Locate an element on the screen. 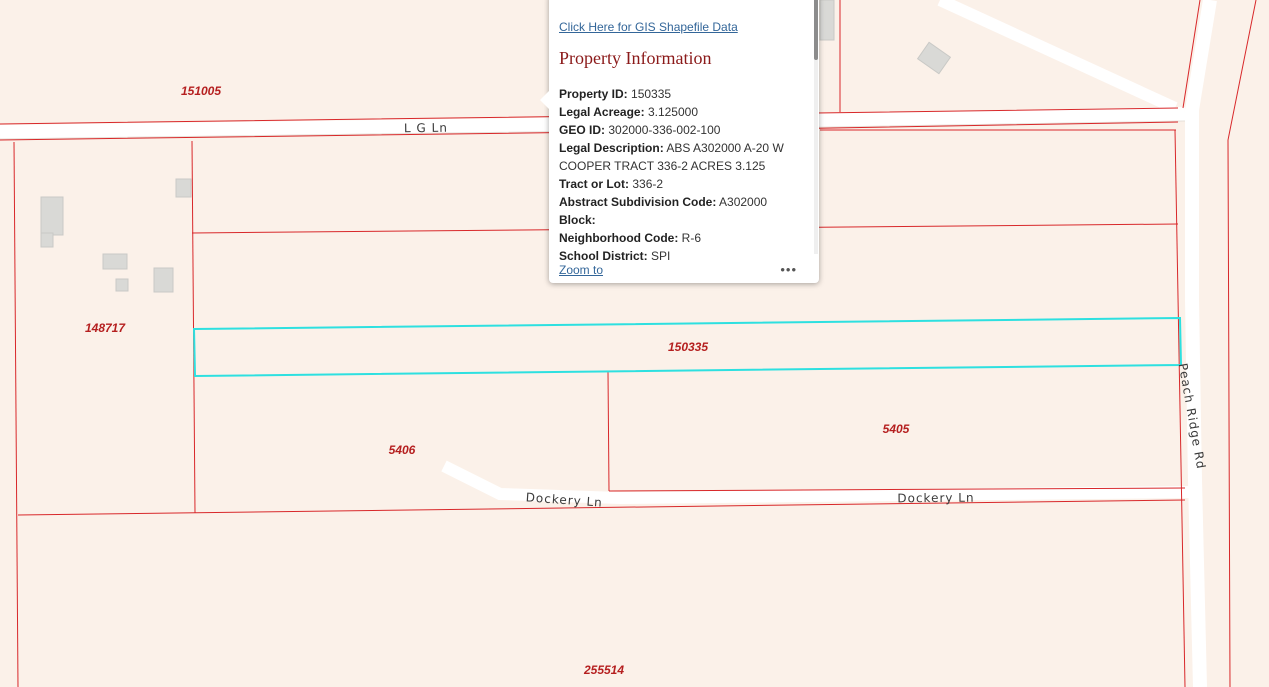 The height and width of the screenshot is (687, 1269). popup-footer: Zoom to ••• is located at coordinates (684, 271).